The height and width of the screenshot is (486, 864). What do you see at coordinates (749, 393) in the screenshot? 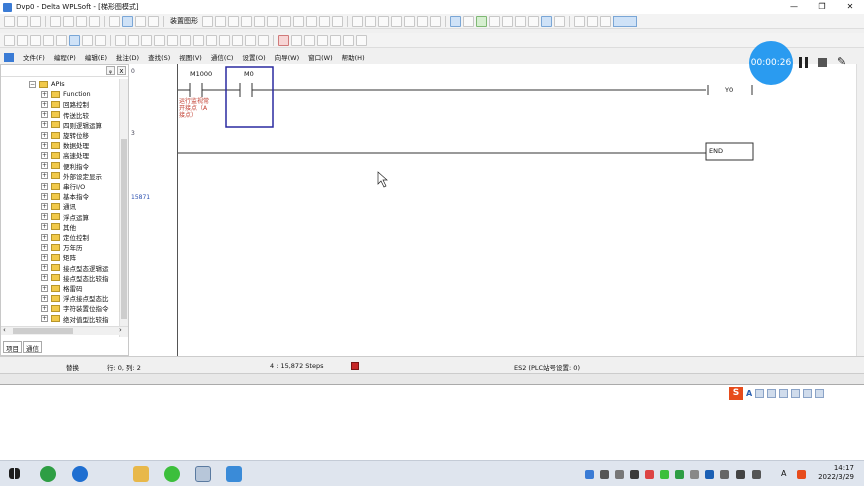
I see `ime-mode-indicator: A` at bounding box center [749, 393].